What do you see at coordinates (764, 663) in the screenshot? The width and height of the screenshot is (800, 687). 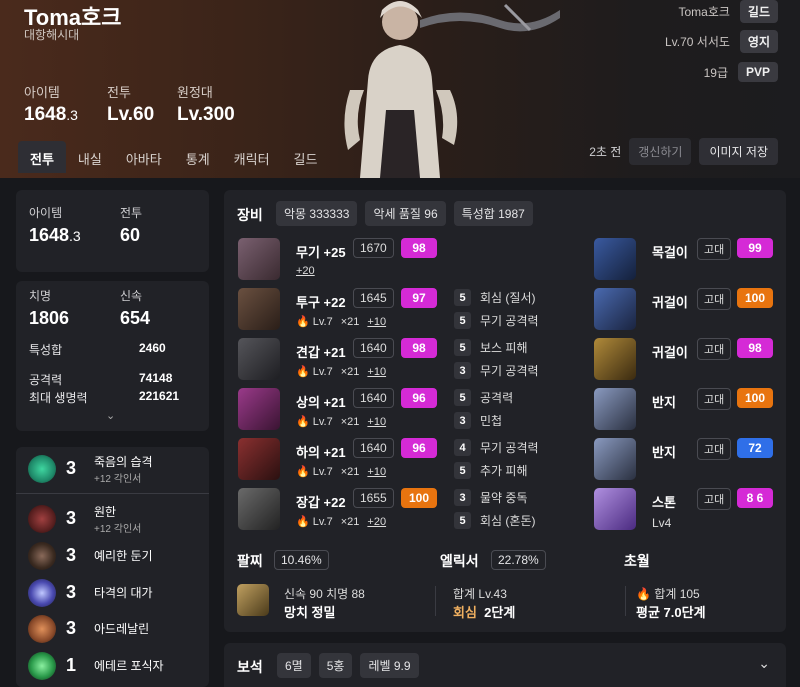 I see `chevron-down-icon: ⌄` at bounding box center [764, 663].